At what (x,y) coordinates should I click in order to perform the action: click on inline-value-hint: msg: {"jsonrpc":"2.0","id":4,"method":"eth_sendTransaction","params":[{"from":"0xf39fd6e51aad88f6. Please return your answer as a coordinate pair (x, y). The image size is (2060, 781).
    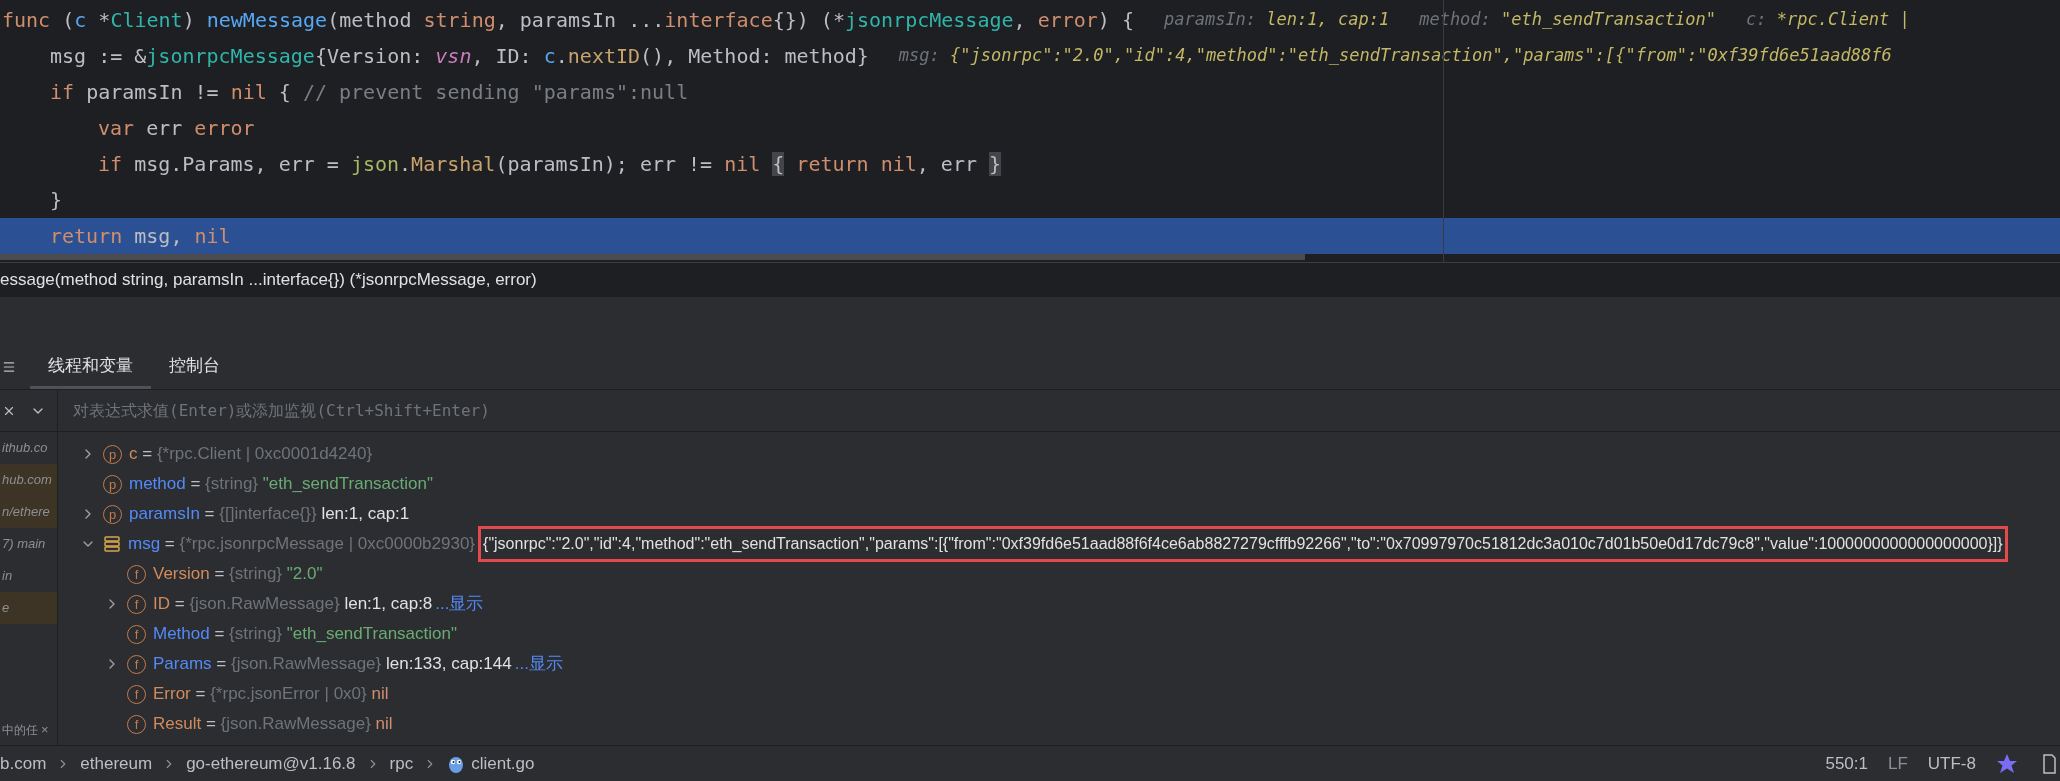
    Looking at the image, I should click on (1395, 56).